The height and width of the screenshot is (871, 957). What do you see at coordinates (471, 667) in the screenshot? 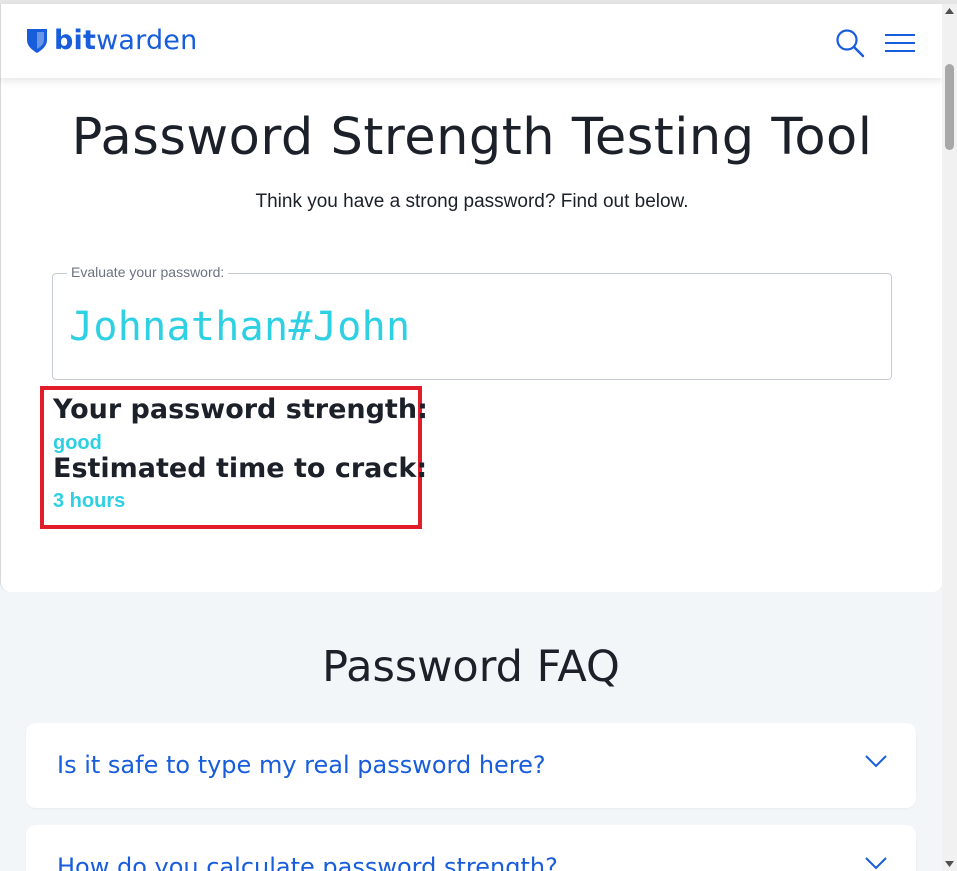
I see `faq-heading: Password FAQ` at bounding box center [471, 667].